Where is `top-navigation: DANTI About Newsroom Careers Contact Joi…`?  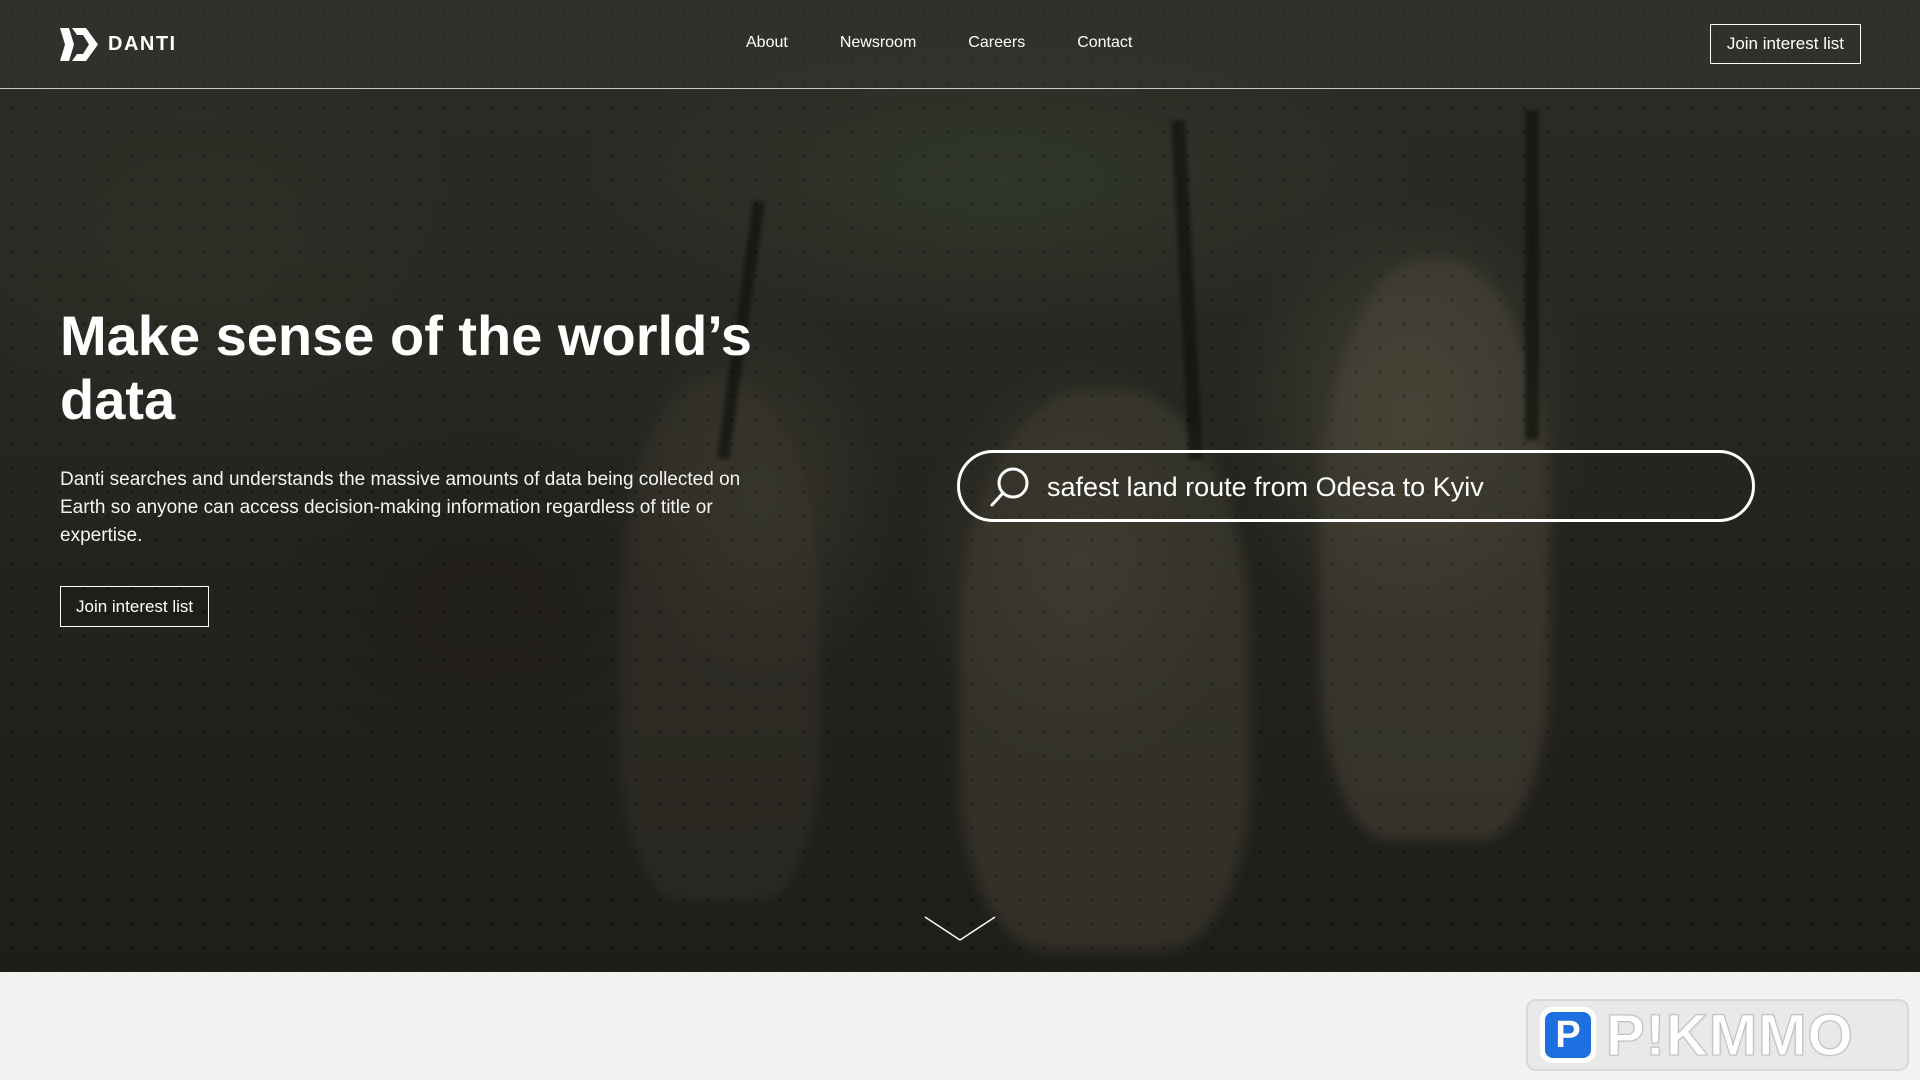 top-navigation: DANTI About Newsroom Careers Contact Joi… is located at coordinates (960, 44).